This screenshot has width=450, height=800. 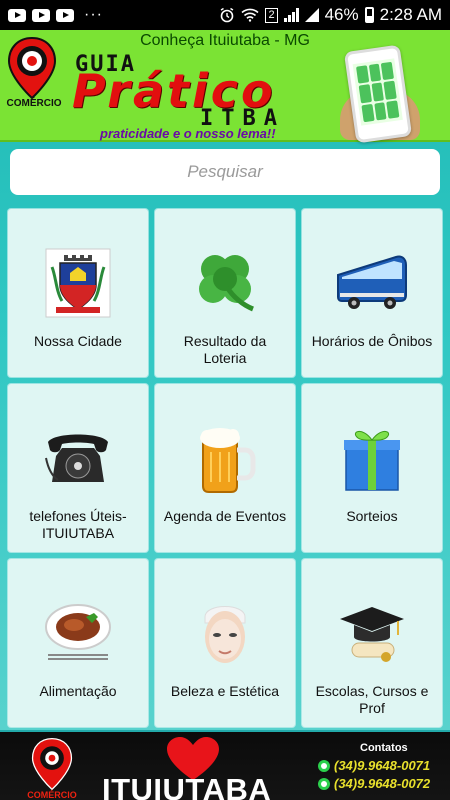 I want to click on telephone-icon, so click(x=78, y=458).